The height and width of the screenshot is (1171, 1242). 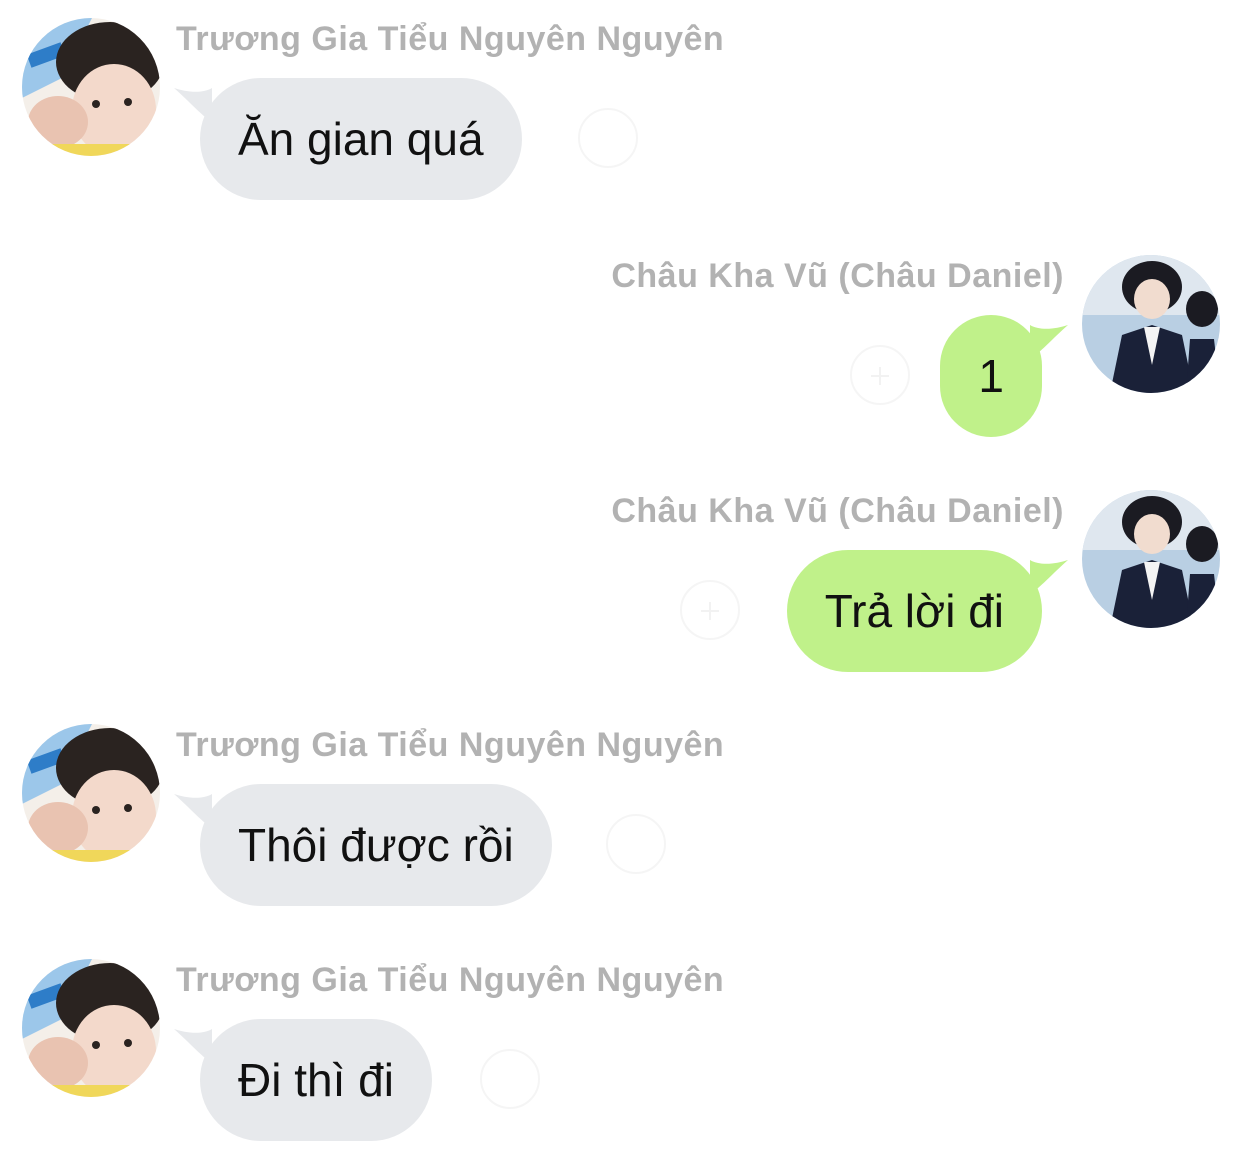 I want to click on message-text: Đi thì đi, so click(x=316, y=1080).